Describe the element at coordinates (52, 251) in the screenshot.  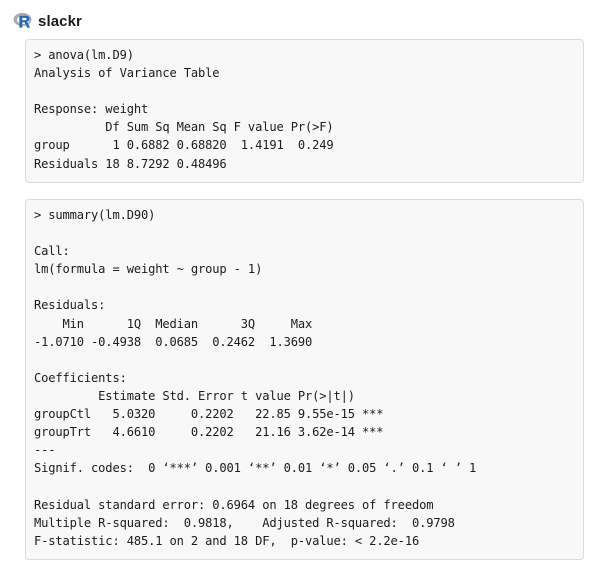
I see `code-line: Call:` at that location.